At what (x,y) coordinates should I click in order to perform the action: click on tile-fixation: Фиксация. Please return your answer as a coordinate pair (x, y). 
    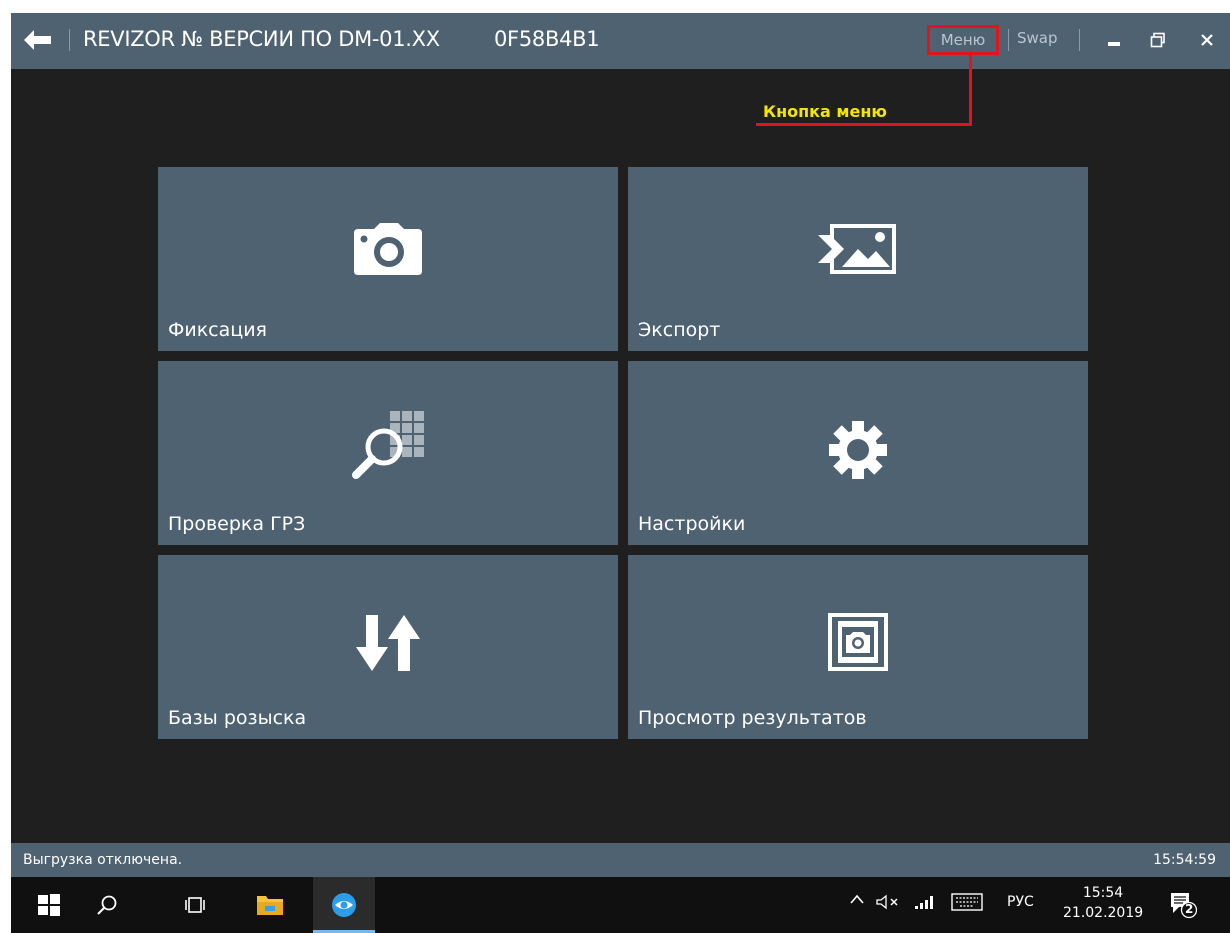
    Looking at the image, I should click on (388, 259).